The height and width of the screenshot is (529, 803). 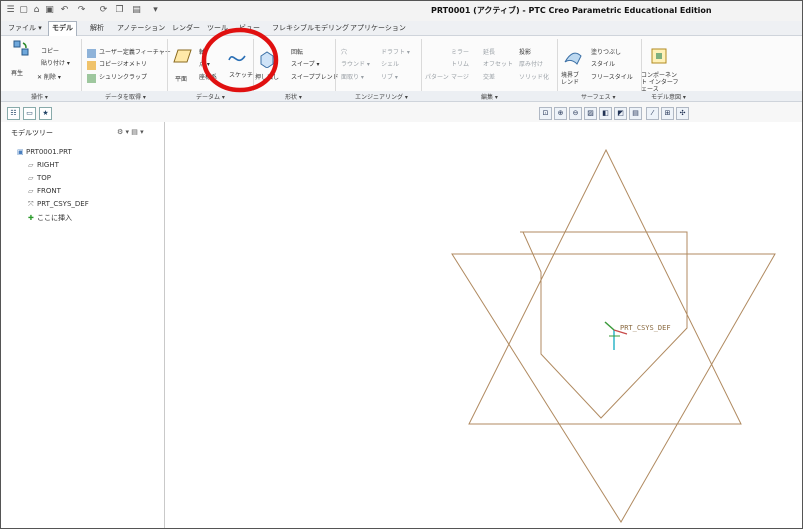 What do you see at coordinates (355, 65) in the screenshot?
I see `round-button: ラウンド ▾` at bounding box center [355, 65].